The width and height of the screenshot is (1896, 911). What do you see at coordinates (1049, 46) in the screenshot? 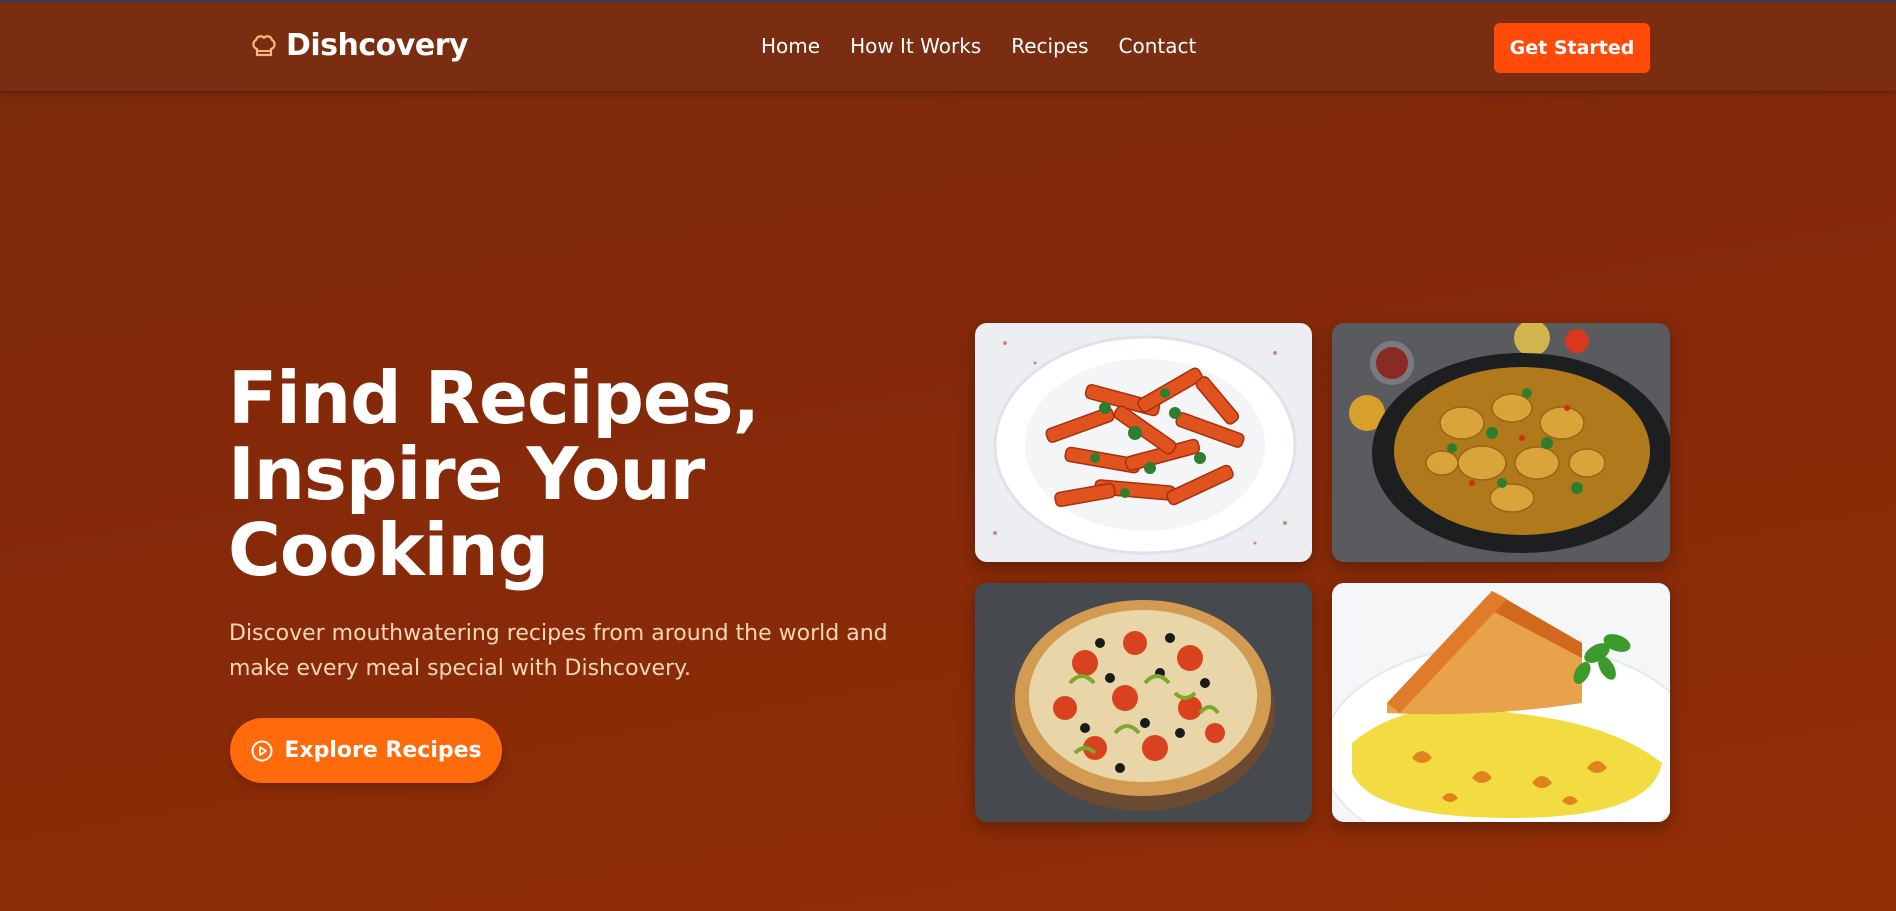
I see `nav-item-recipes: Recipes` at bounding box center [1049, 46].